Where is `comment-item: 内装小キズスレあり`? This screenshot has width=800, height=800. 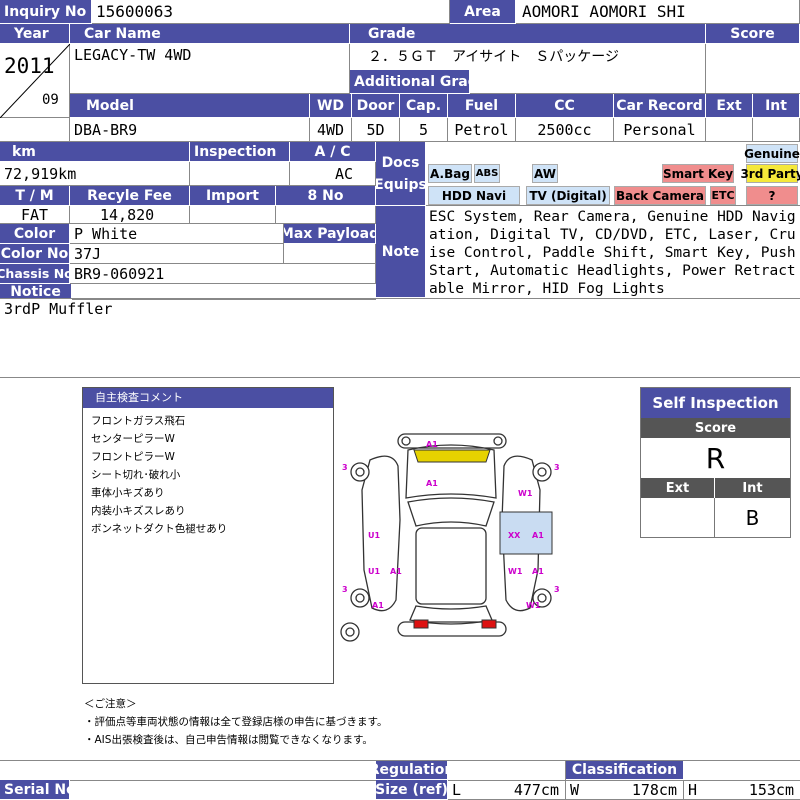
comment-item: 内装小キズスレあり is located at coordinates (138, 511).